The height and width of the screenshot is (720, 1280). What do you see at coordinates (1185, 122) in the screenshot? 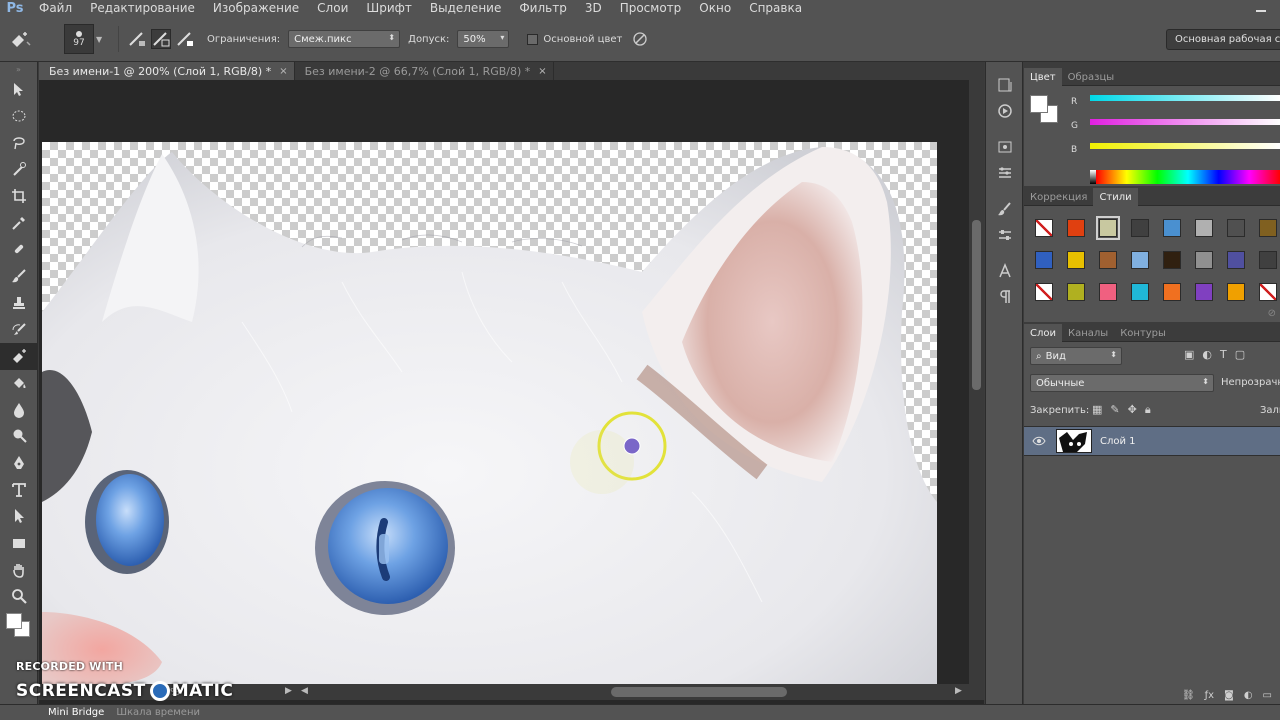
I see `channel-g-slider` at bounding box center [1185, 122].